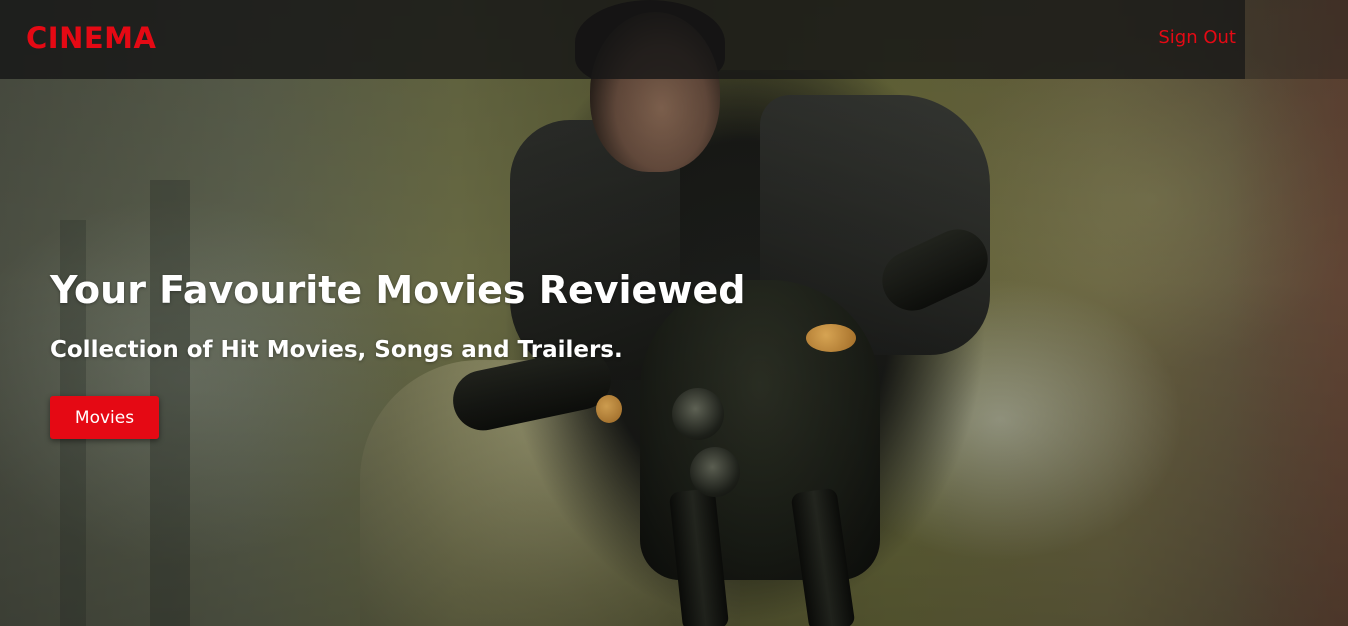  What do you see at coordinates (91, 38) in the screenshot?
I see `site-logo: CINEMA` at bounding box center [91, 38].